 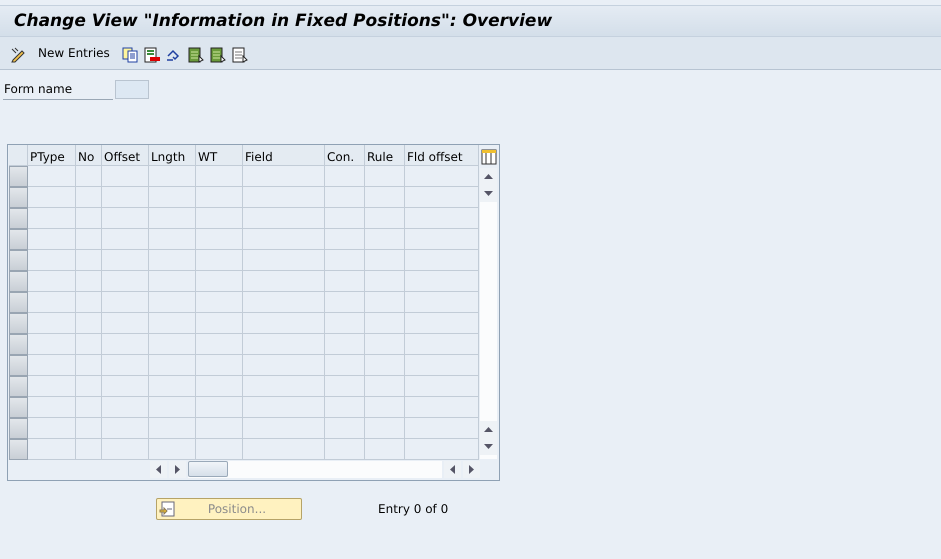 What do you see at coordinates (489, 155) in the screenshot?
I see `column-settings-icon` at bounding box center [489, 155].